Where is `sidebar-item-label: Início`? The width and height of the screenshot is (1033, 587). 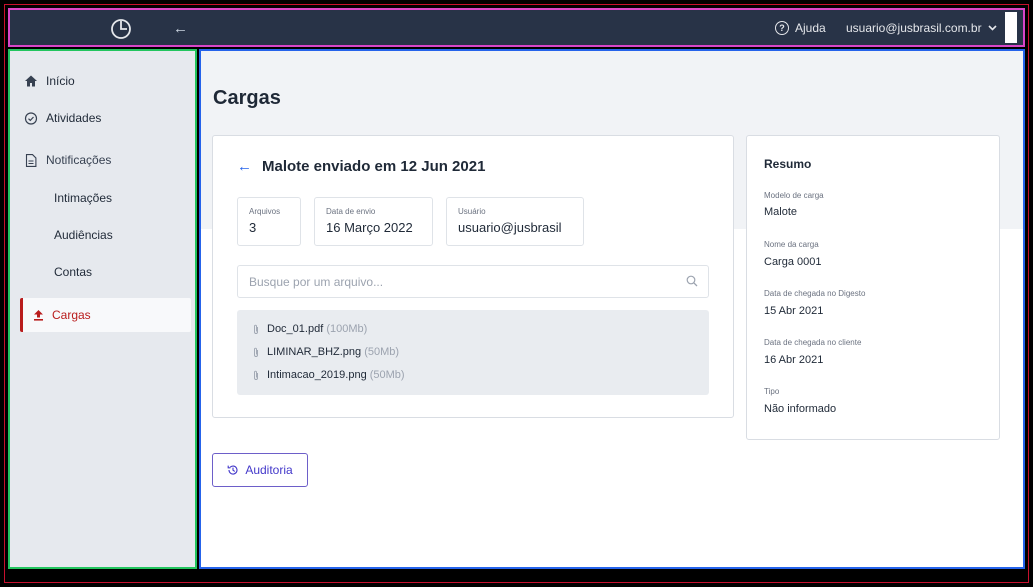
sidebar-item-label: Início is located at coordinates (60, 81).